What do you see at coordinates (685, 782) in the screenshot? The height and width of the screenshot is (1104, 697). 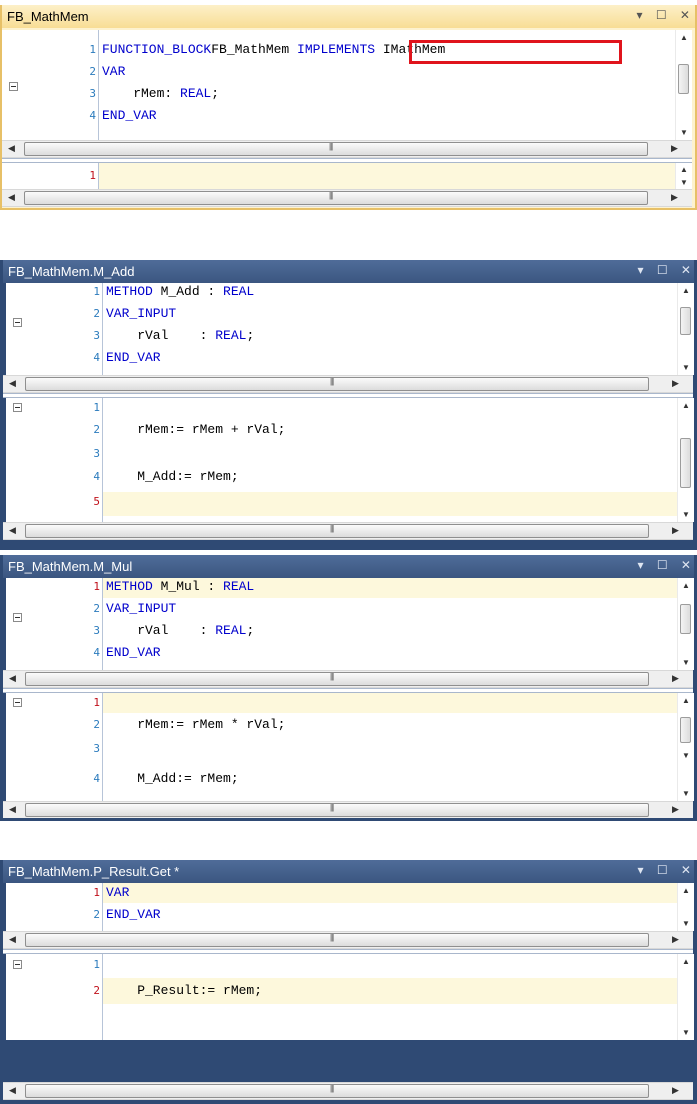 I see `vertical-scrollbar: ▼` at bounding box center [685, 782].